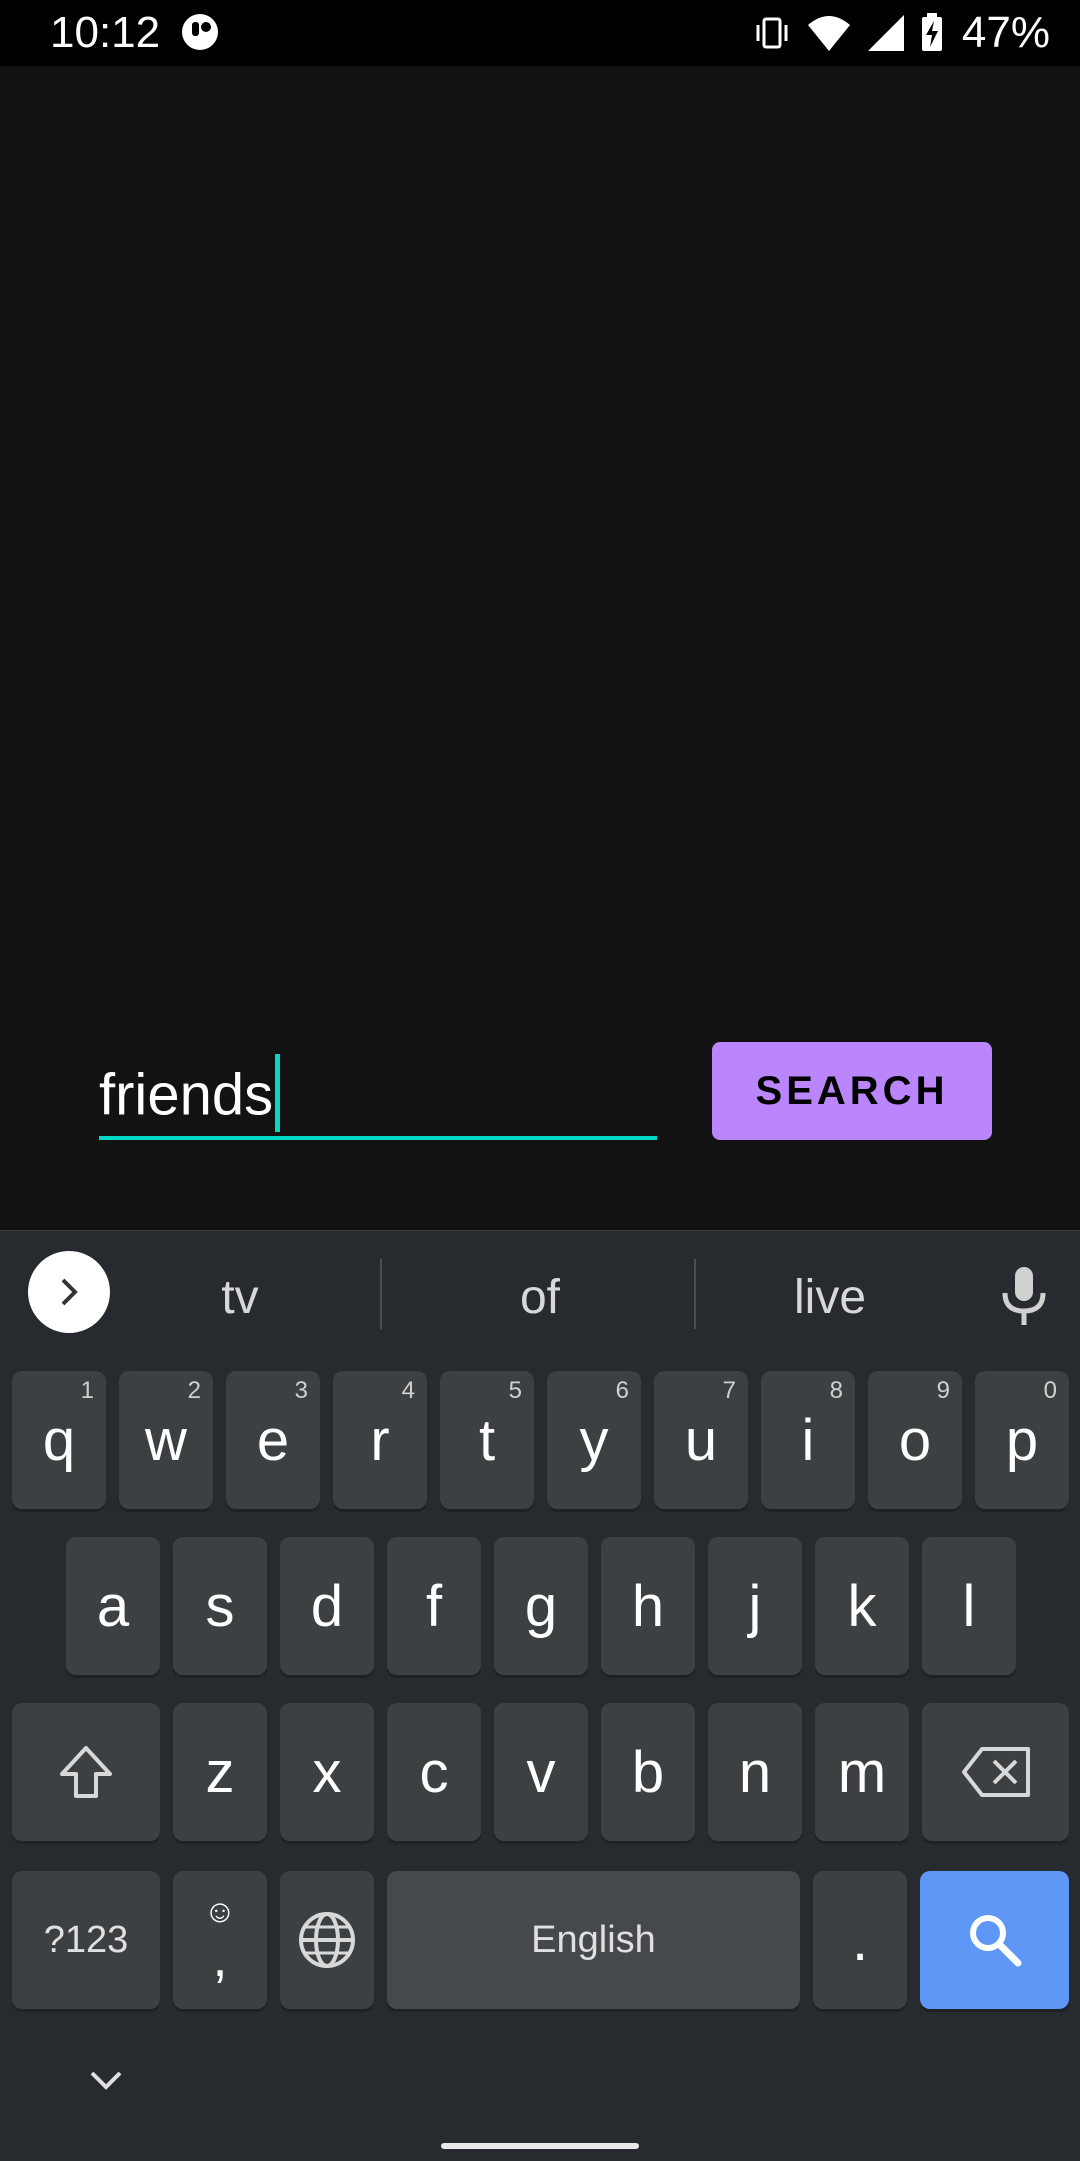 The image size is (1080, 2161). Describe the element at coordinates (1005, 32) in the screenshot. I see `battery-percent: 47%` at that location.